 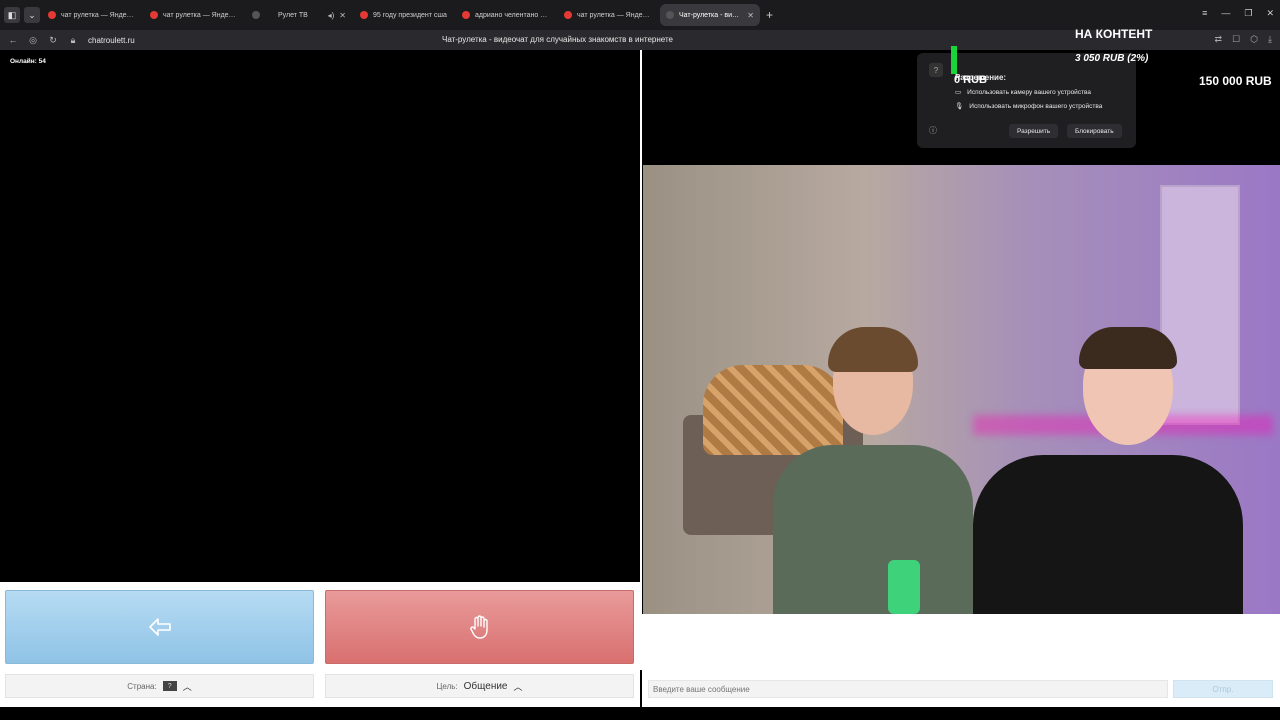 I want to click on goal-select: Цель: Общение ︿, so click(x=479, y=686).